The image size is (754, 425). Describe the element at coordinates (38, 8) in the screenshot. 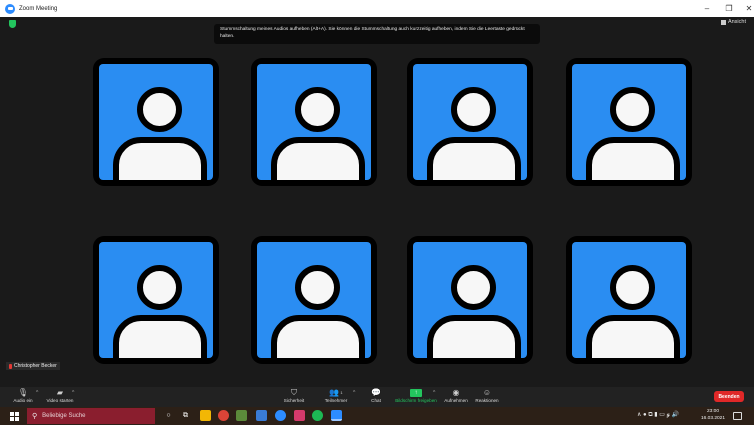

I see `window-title: Zoom Meeting` at that location.